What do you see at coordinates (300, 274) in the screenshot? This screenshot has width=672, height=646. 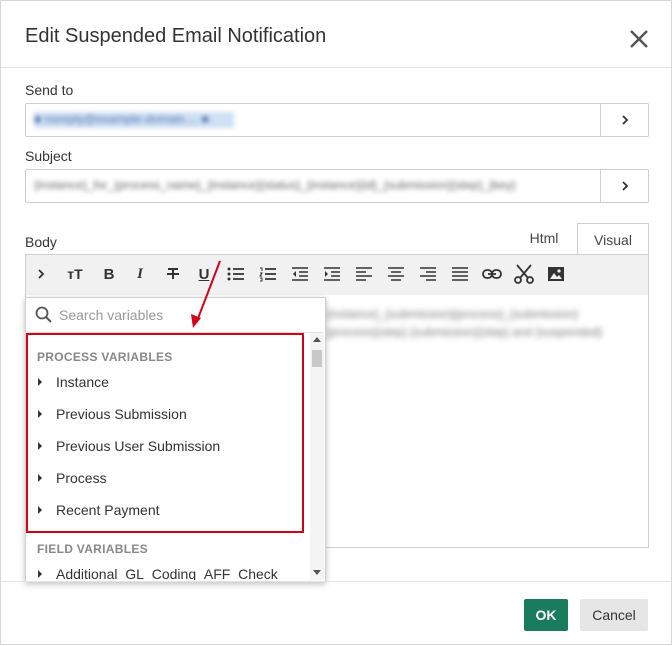 I see `outdent-icon` at bounding box center [300, 274].